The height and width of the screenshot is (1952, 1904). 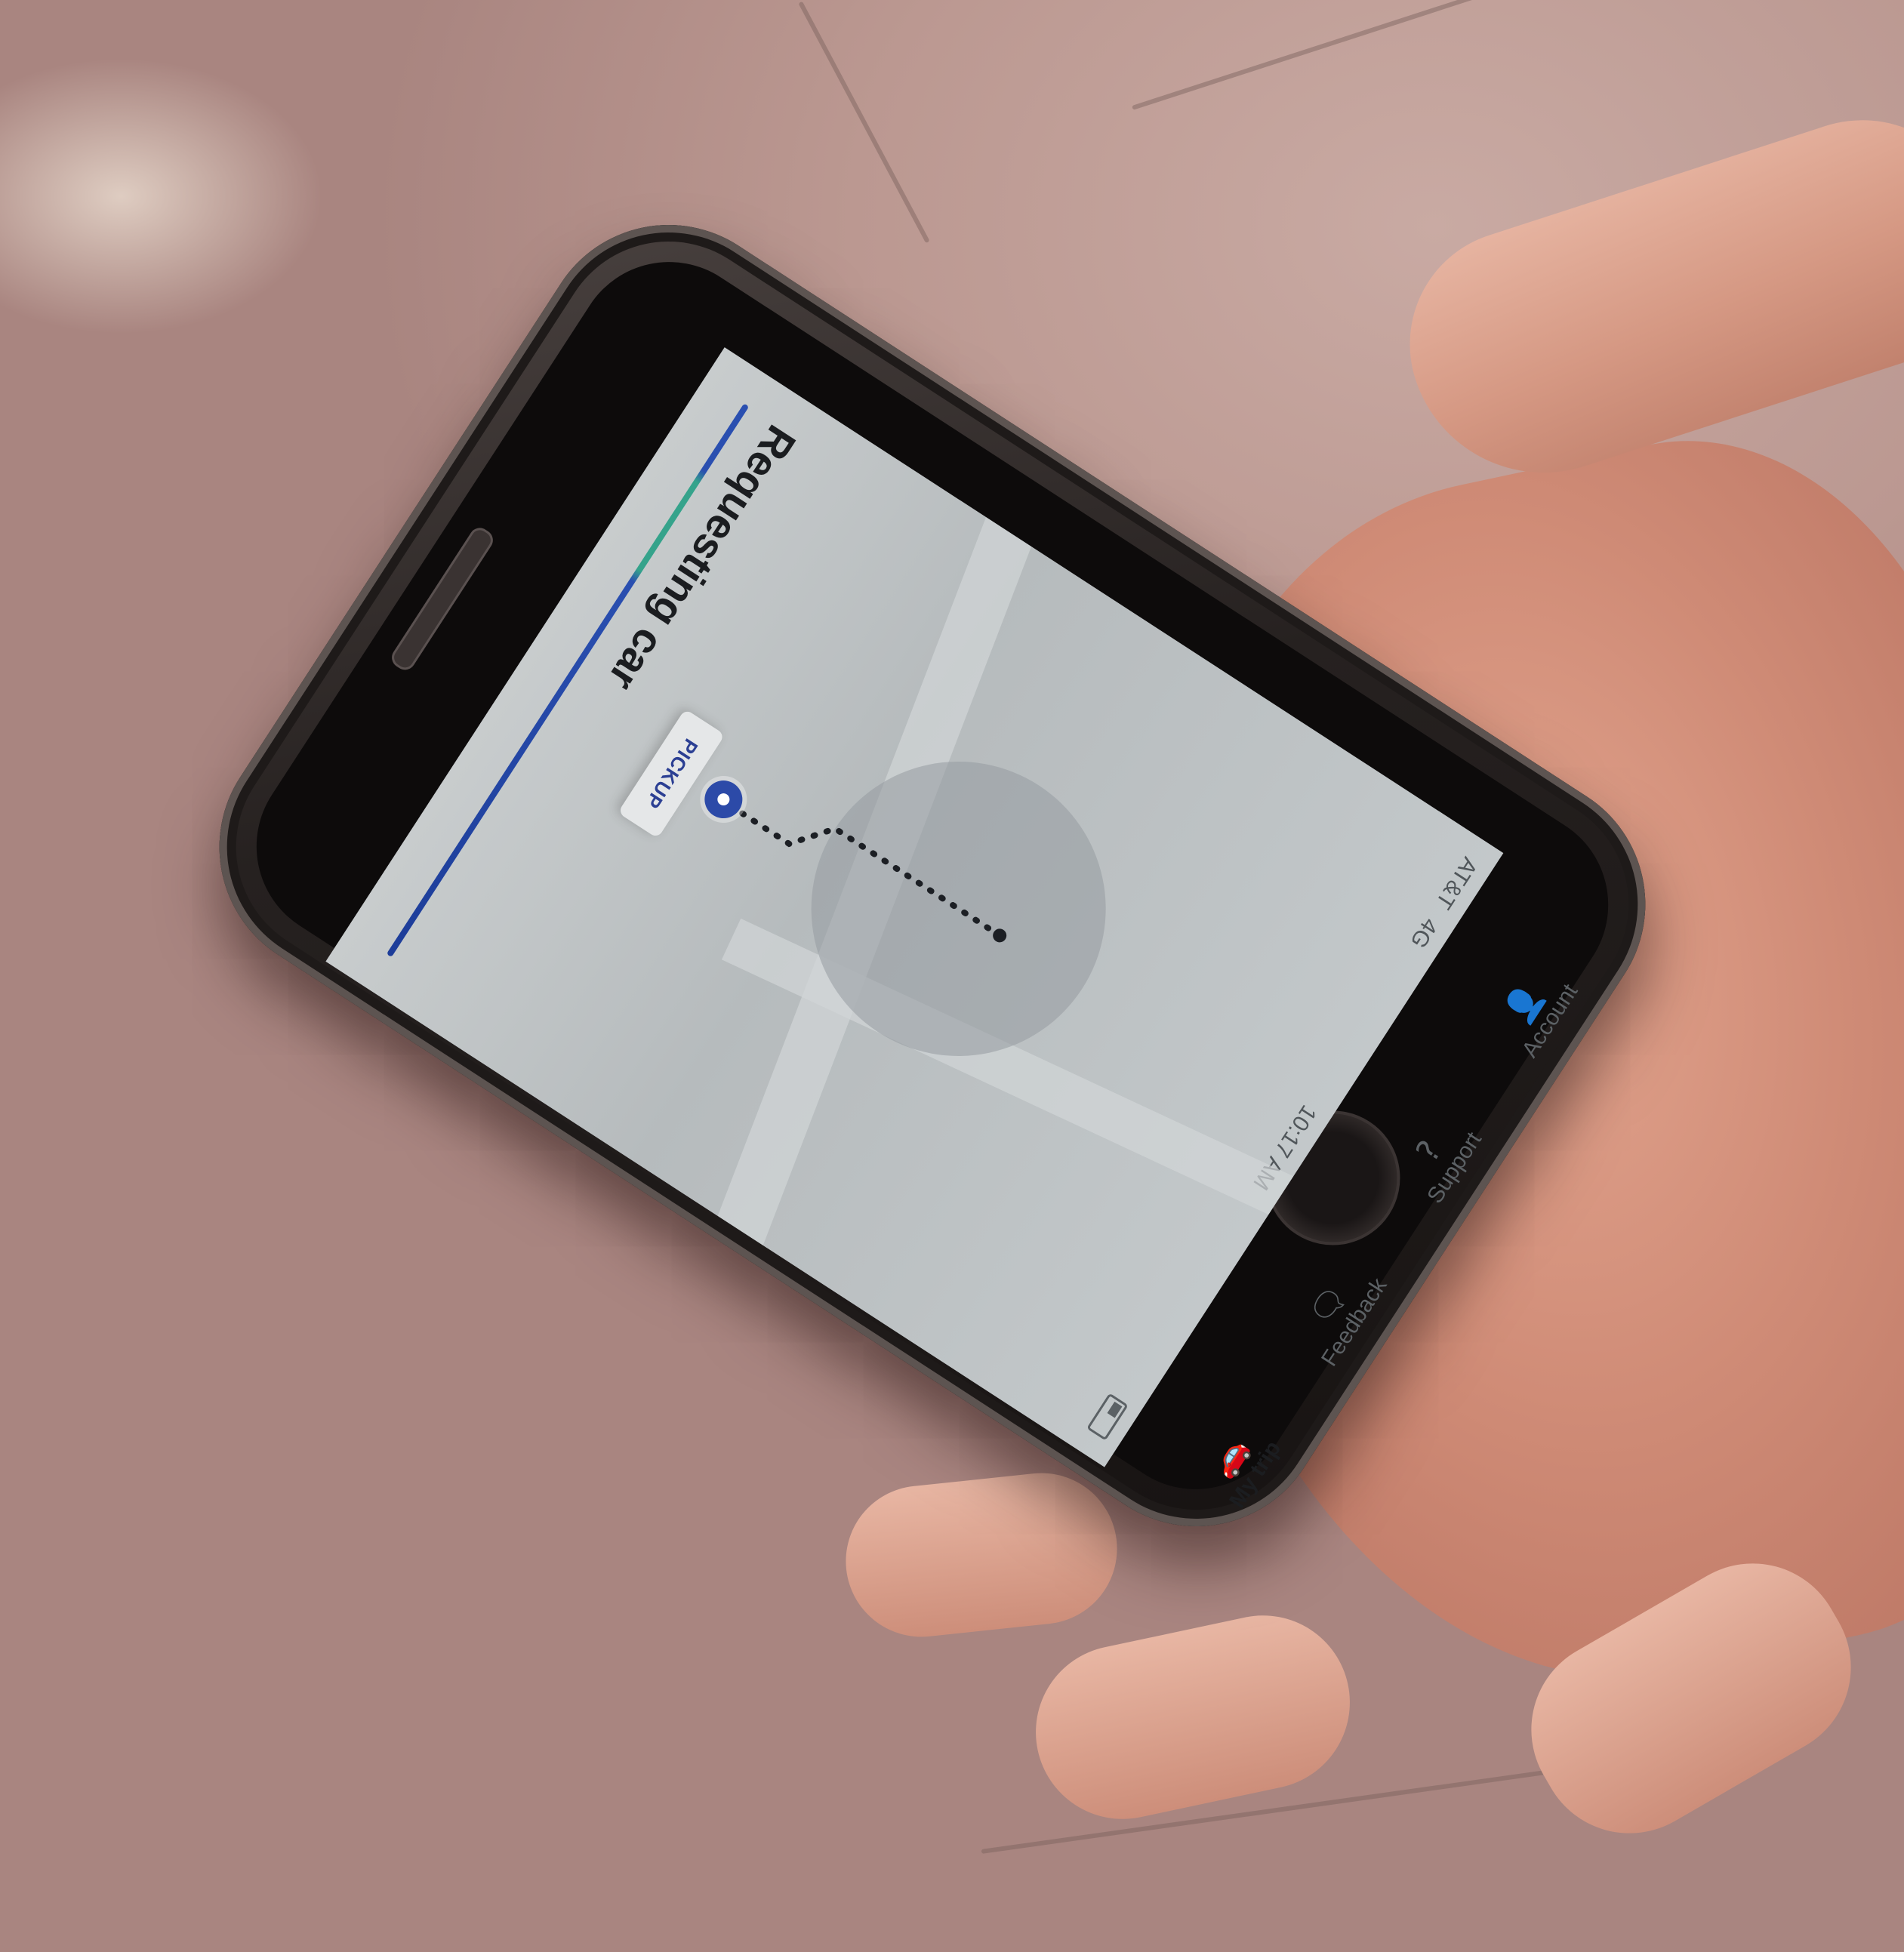 I want to click on hand-thumb, so click(x=1642, y=298).